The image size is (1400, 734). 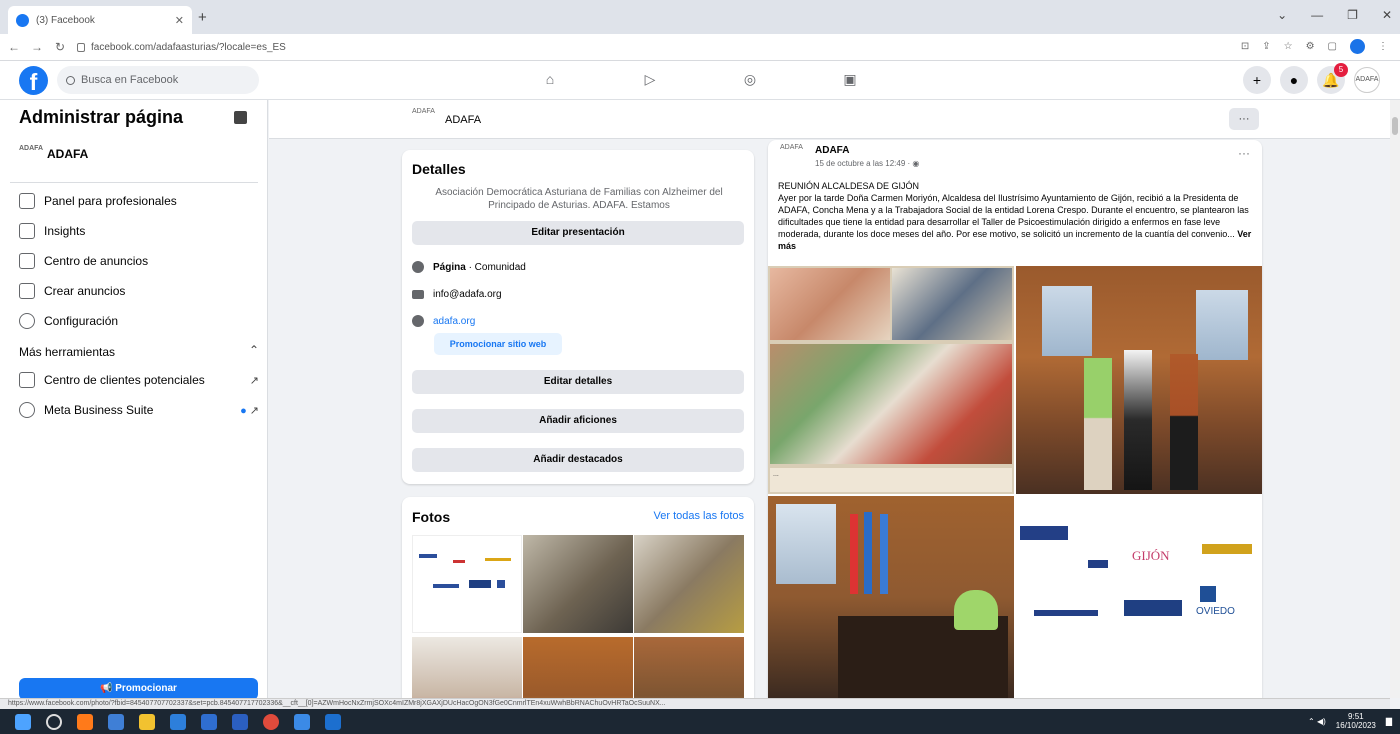 I want to click on see-all-photos-link: Ver todas las fotos, so click(x=699, y=516).